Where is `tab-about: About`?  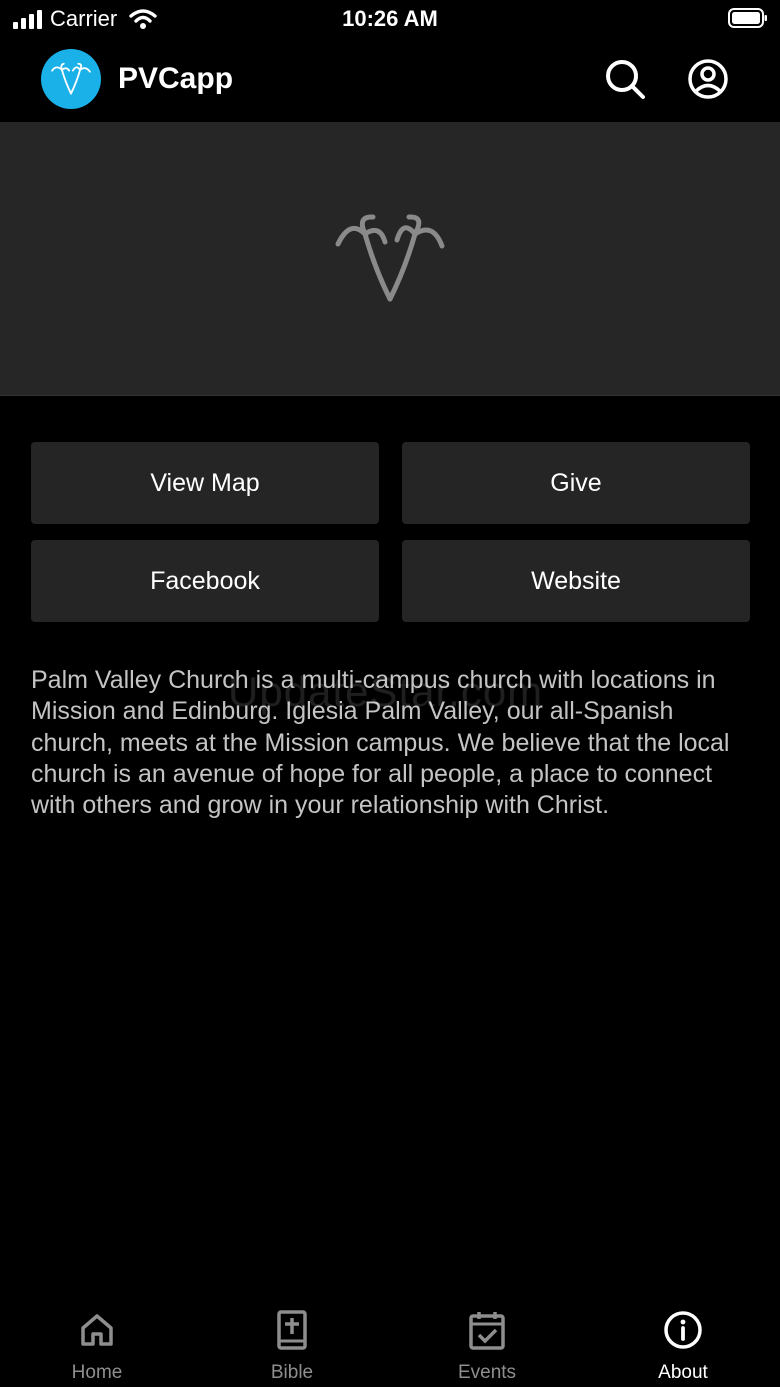
tab-about: About is located at coordinates (683, 1338).